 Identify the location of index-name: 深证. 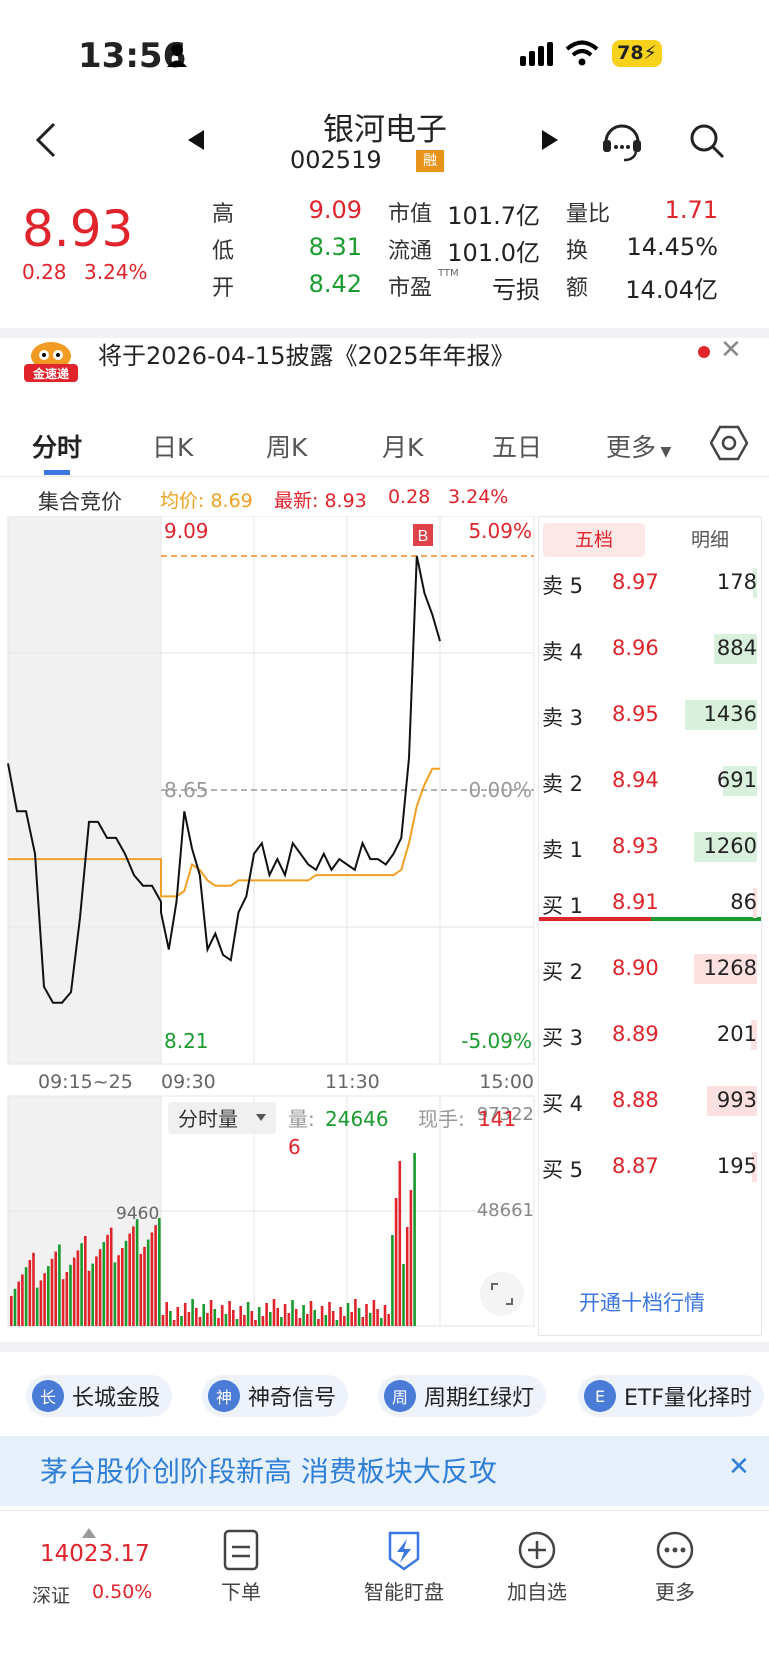
(51, 1596).